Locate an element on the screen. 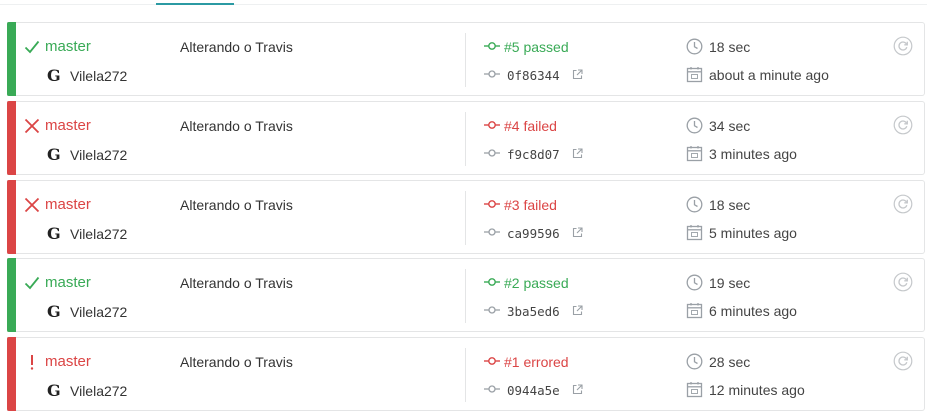  build-number: #2 passed is located at coordinates (536, 283).